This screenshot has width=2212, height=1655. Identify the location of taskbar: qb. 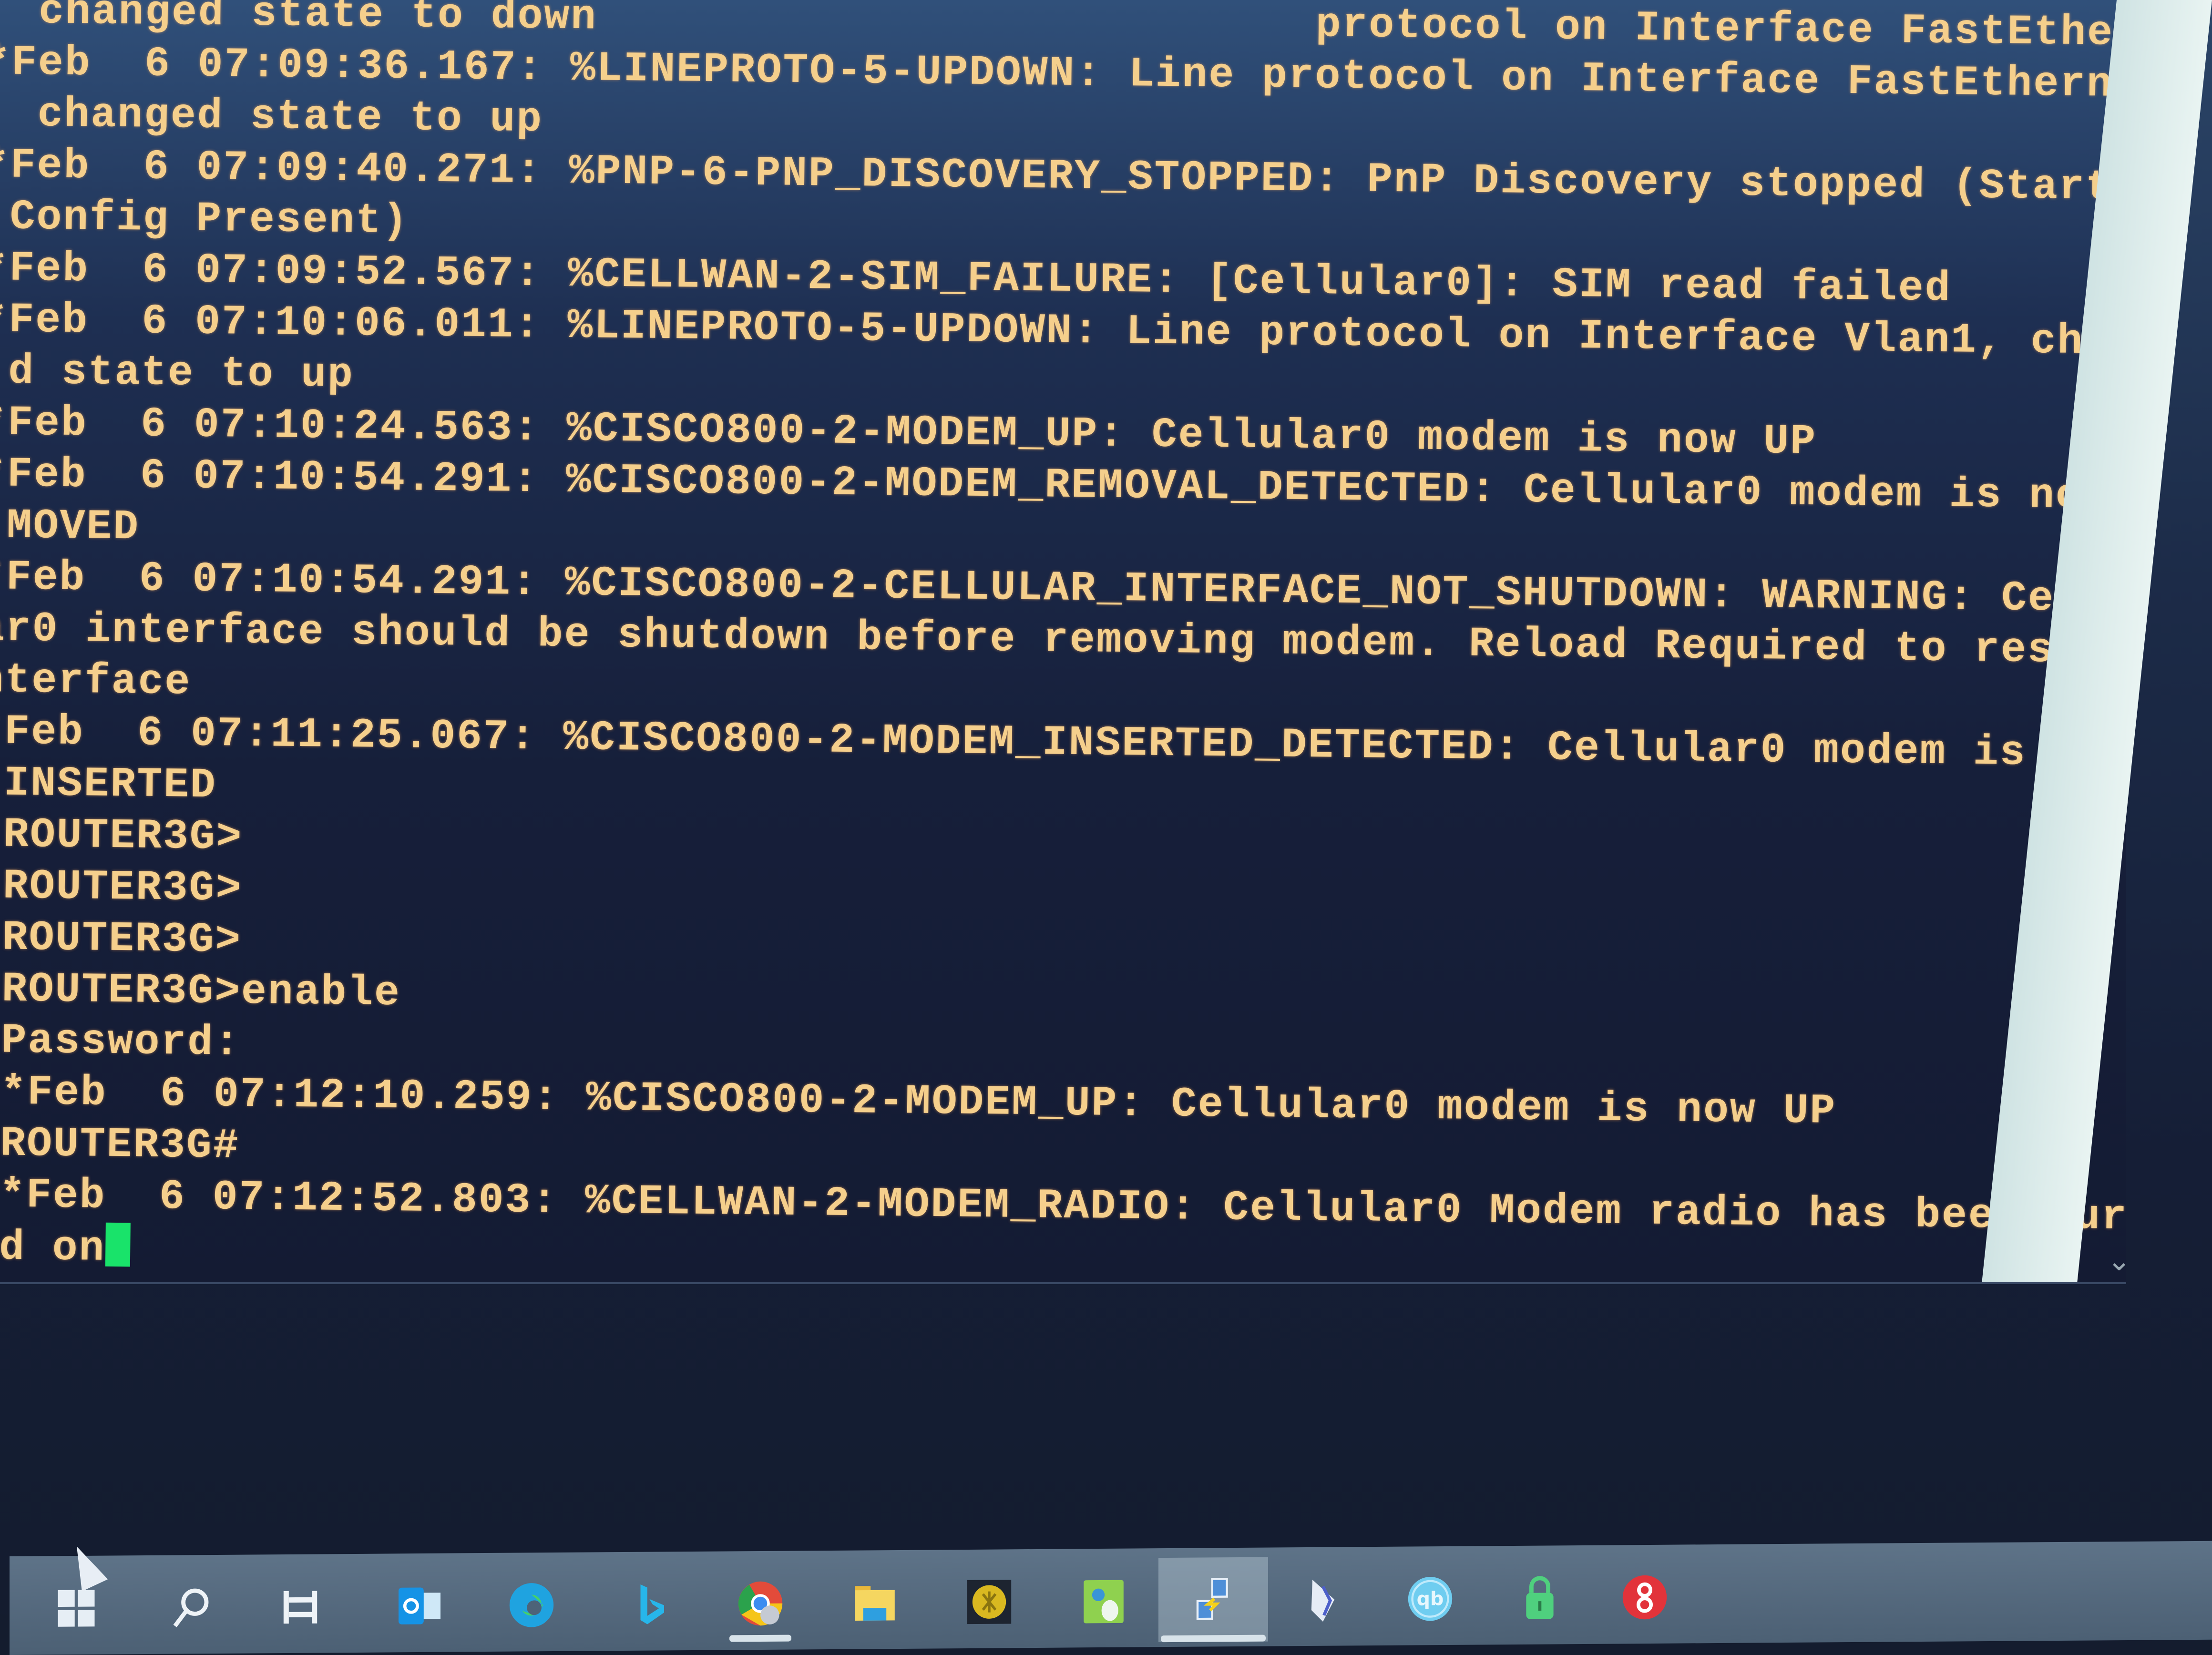
(1111, 1598).